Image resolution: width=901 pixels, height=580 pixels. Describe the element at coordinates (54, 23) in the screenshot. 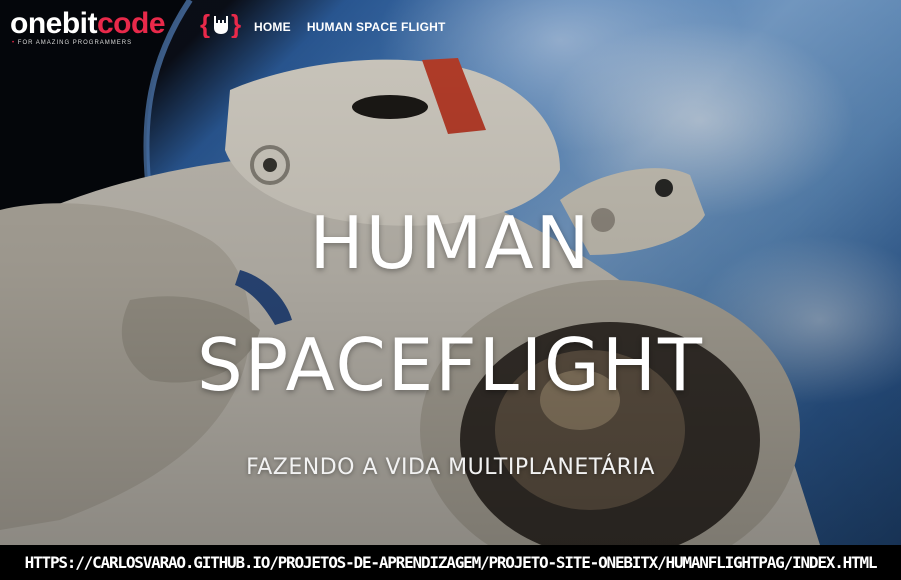

I see `logo-word-white: onebit` at that location.